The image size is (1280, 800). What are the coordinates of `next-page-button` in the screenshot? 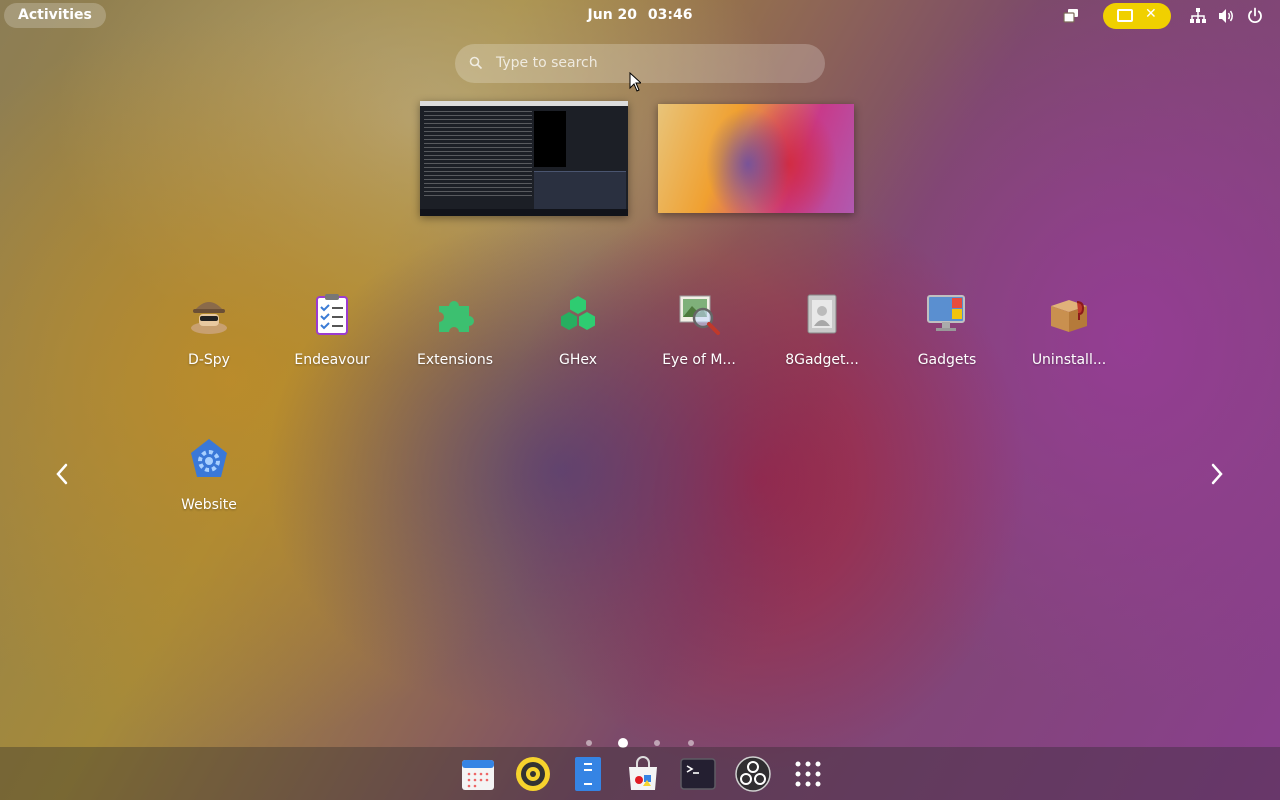 It's located at (1217, 474).